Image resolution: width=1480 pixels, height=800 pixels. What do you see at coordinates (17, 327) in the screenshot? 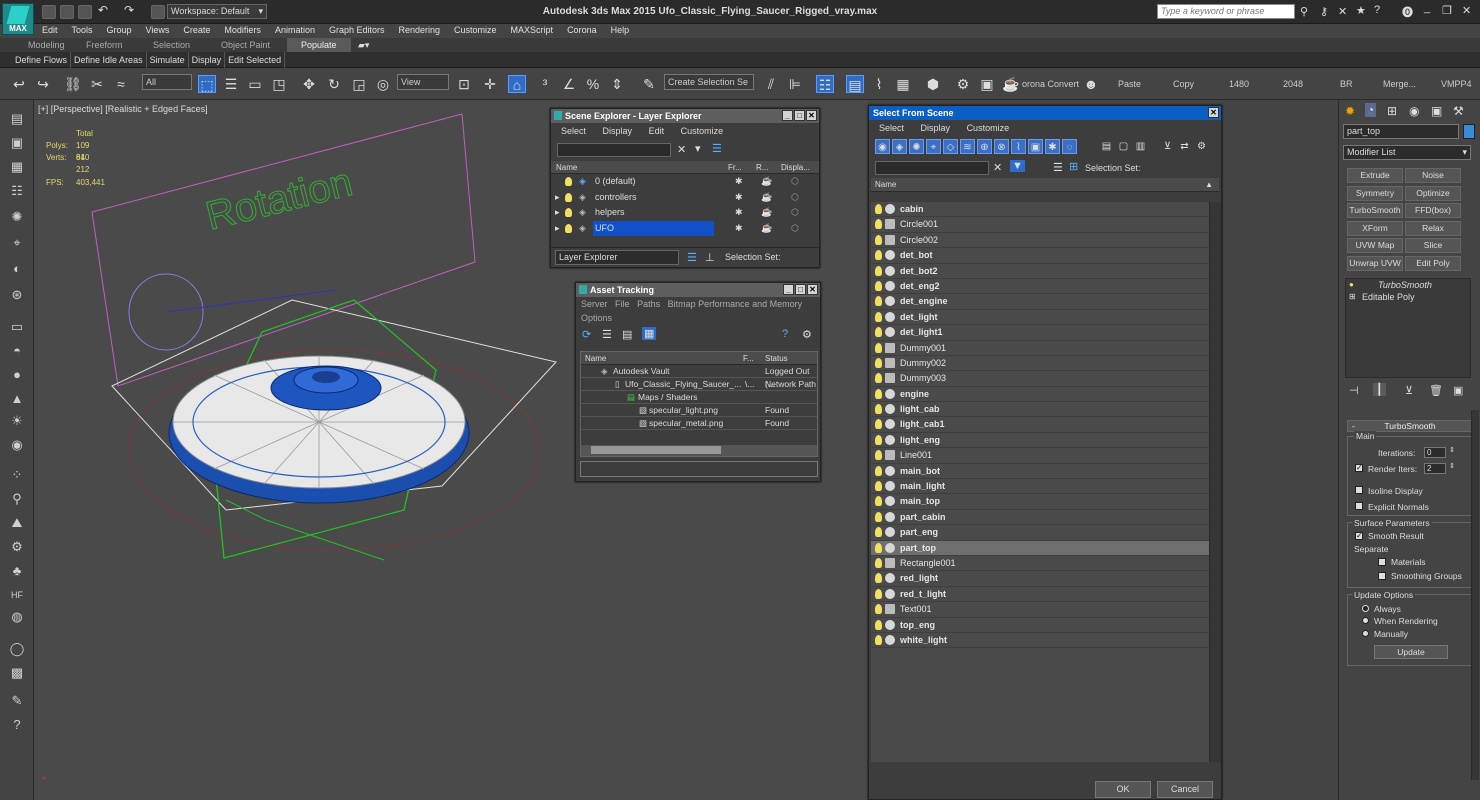
I see `box-icon: ▭` at bounding box center [17, 327].